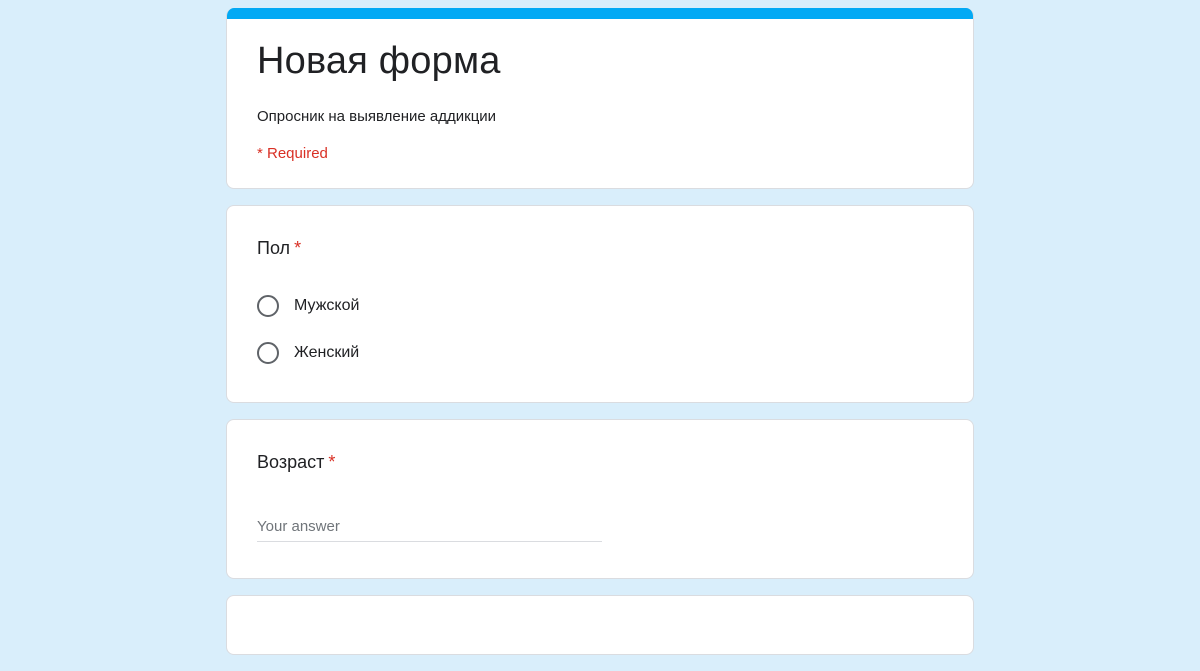  What do you see at coordinates (291, 462) in the screenshot?
I see `question-title-age-text: Возраст` at bounding box center [291, 462].